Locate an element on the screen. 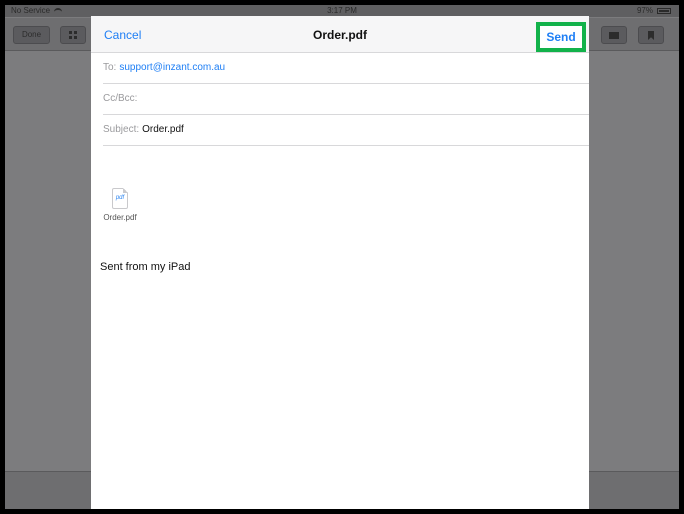  subject-label: Subject: is located at coordinates (121, 129).